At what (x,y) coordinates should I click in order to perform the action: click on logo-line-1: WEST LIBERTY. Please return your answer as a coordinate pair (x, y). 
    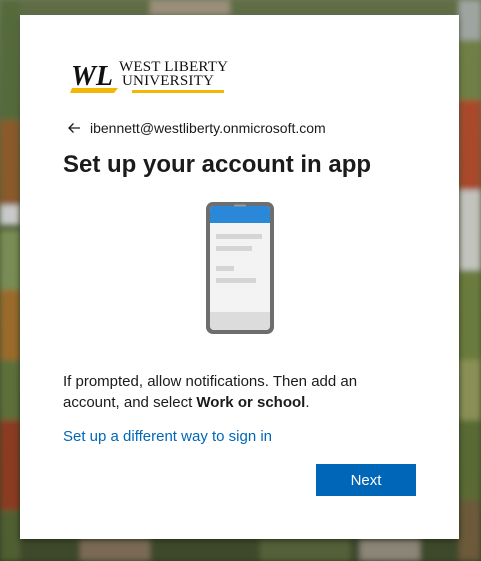
    Looking at the image, I should click on (174, 67).